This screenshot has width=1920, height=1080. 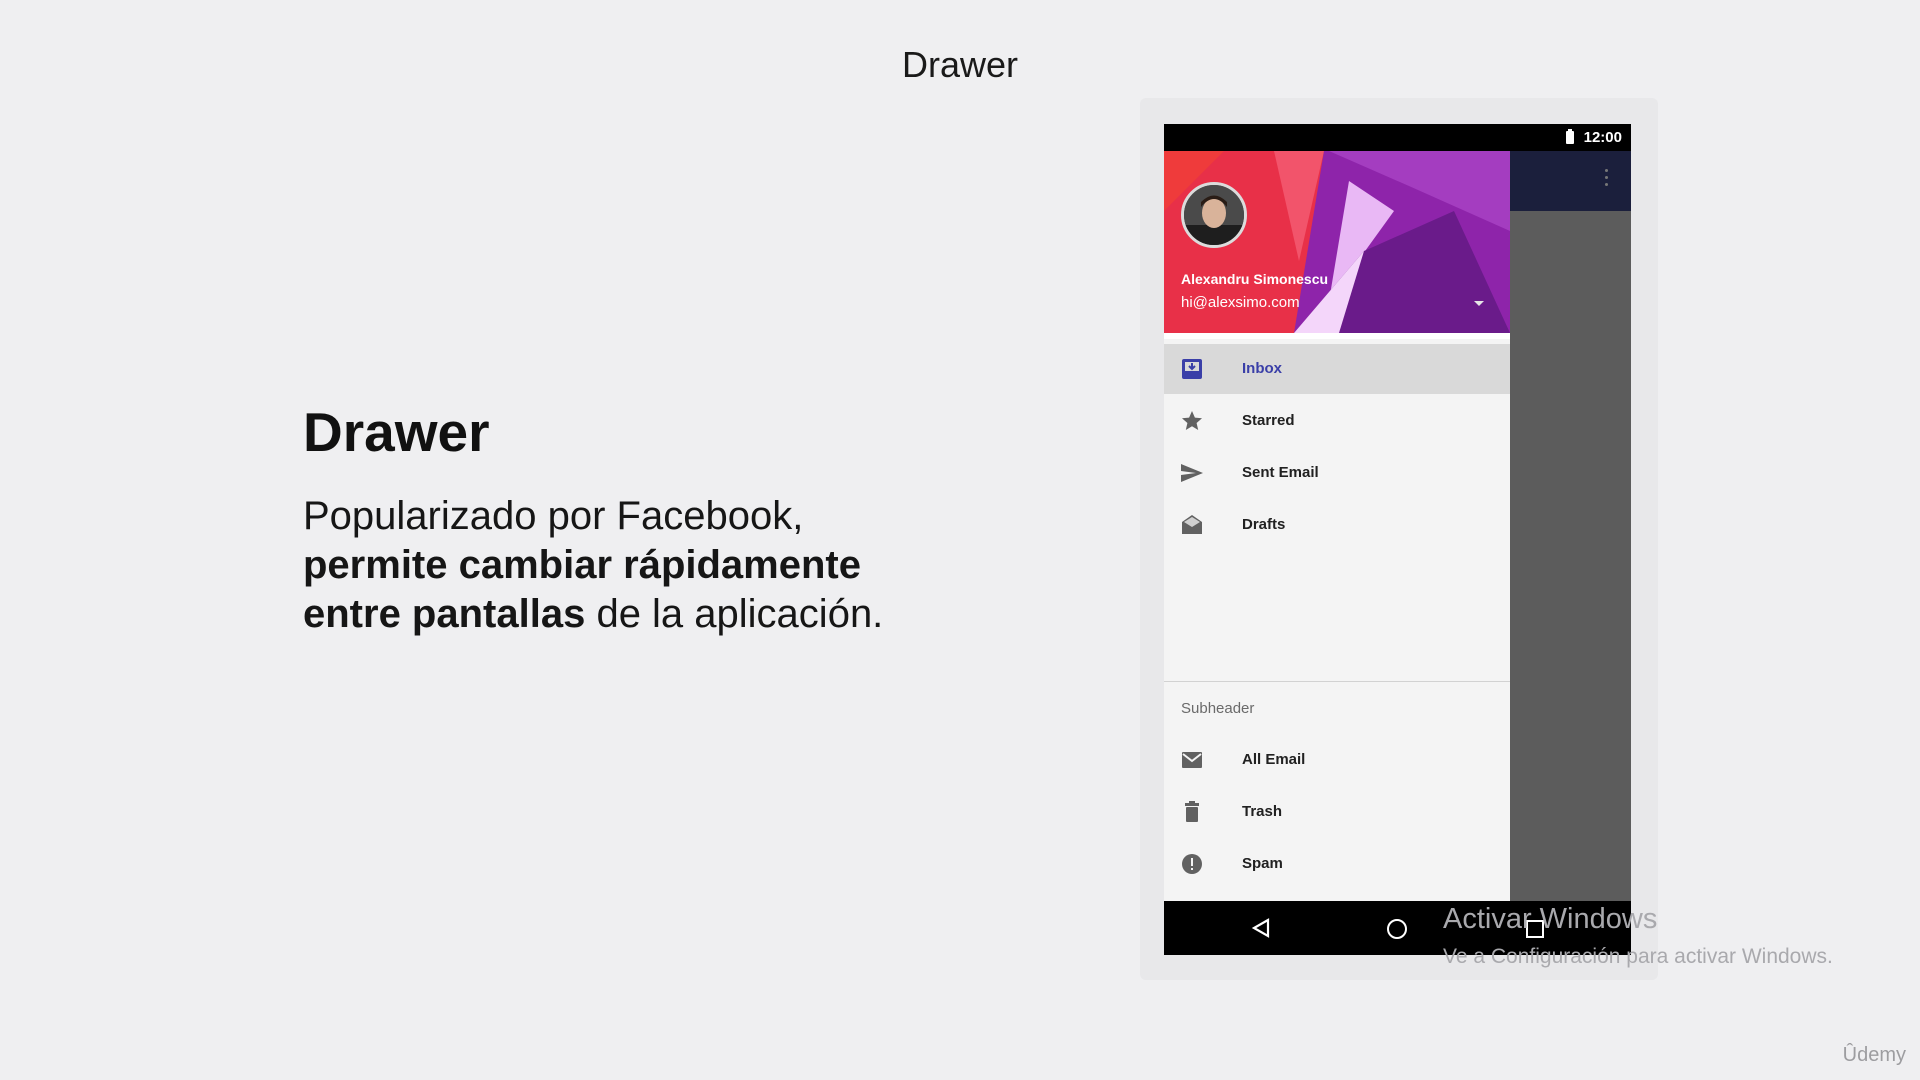 What do you see at coordinates (1192, 420) in the screenshot?
I see `star-icon` at bounding box center [1192, 420].